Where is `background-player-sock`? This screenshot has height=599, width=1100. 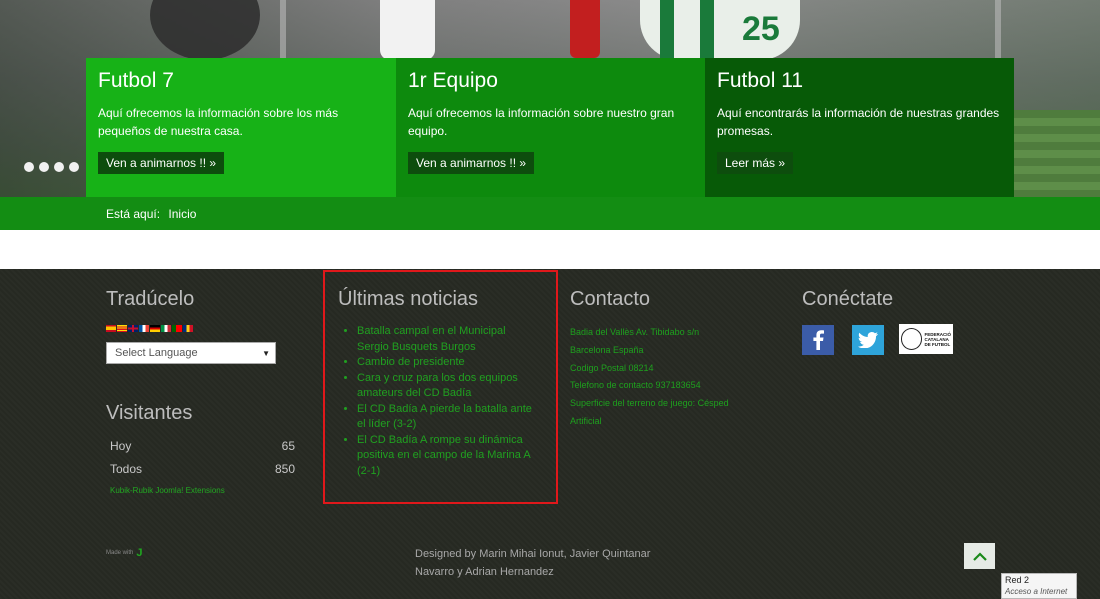
background-player-sock is located at coordinates (585, 29).